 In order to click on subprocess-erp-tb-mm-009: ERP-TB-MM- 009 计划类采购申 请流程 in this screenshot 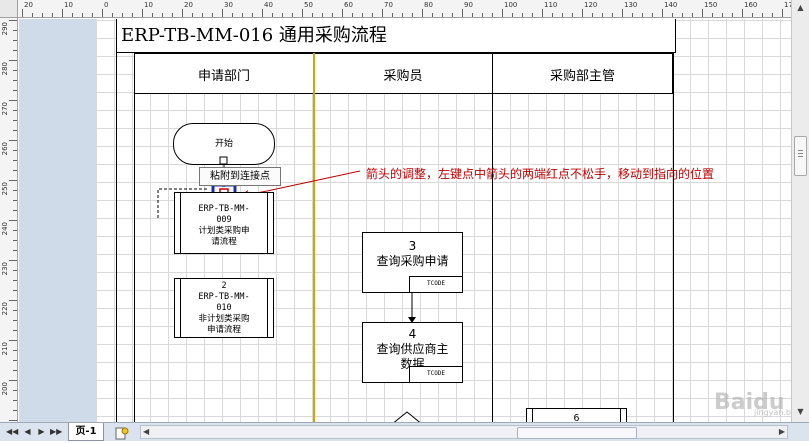, I will do `click(224, 223)`.